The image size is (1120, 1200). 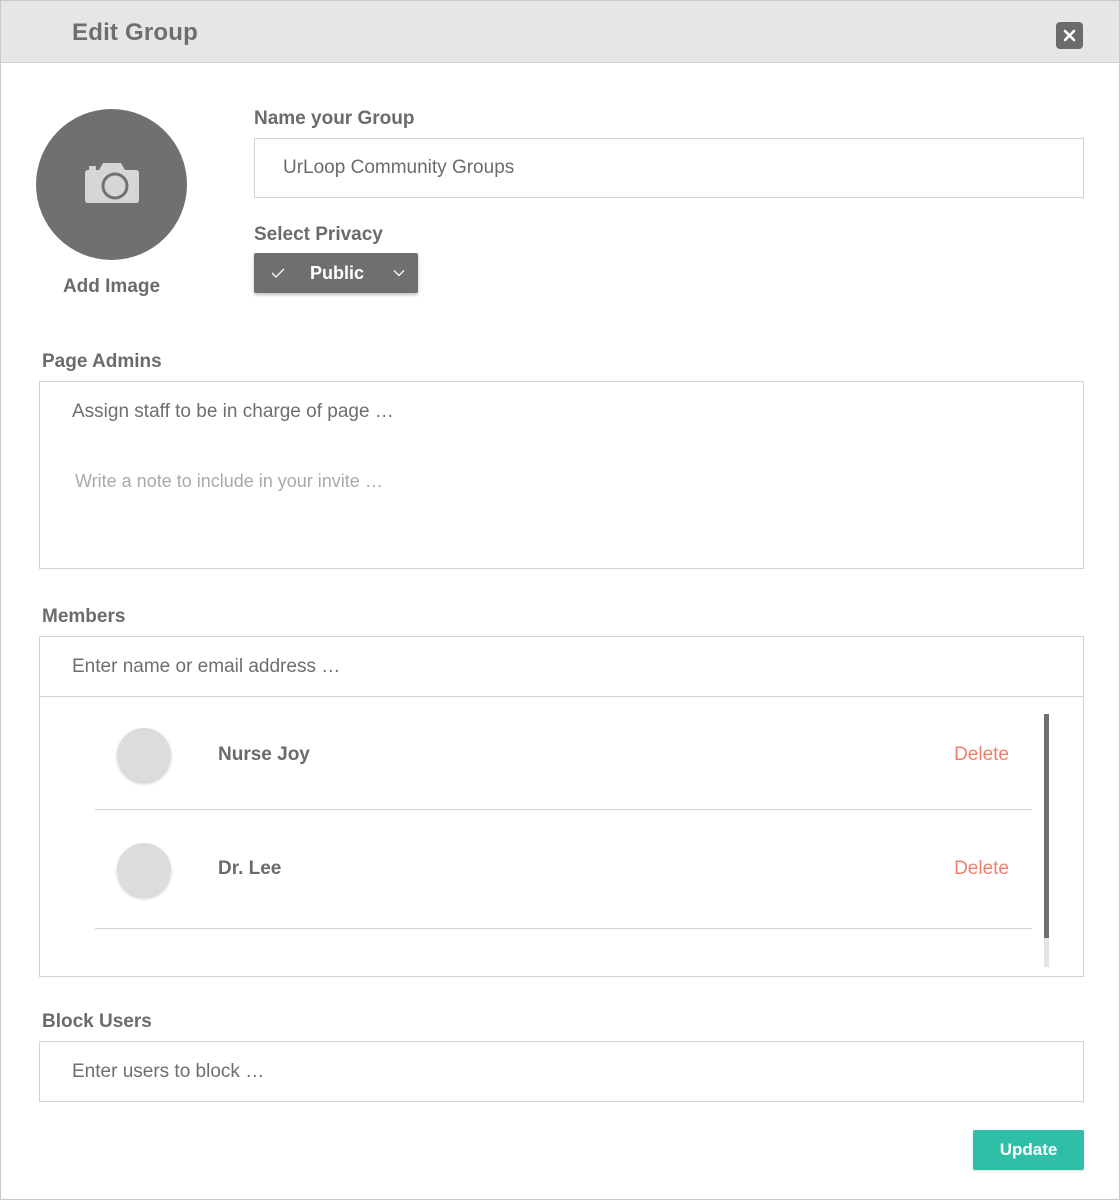 I want to click on group-name-input, so click(x=669, y=168).